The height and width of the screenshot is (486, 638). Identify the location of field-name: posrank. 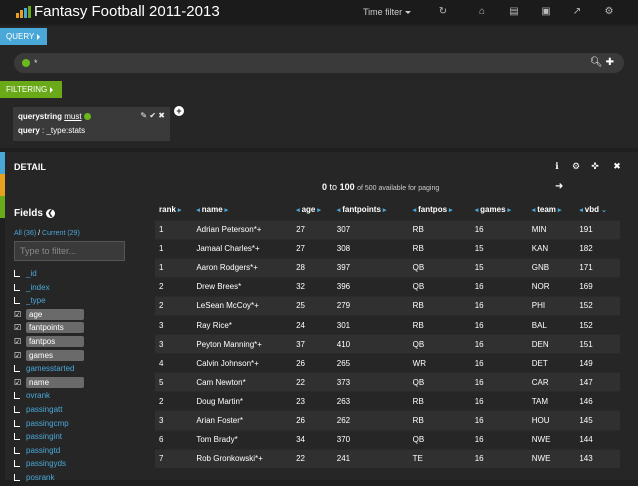
(40, 477).